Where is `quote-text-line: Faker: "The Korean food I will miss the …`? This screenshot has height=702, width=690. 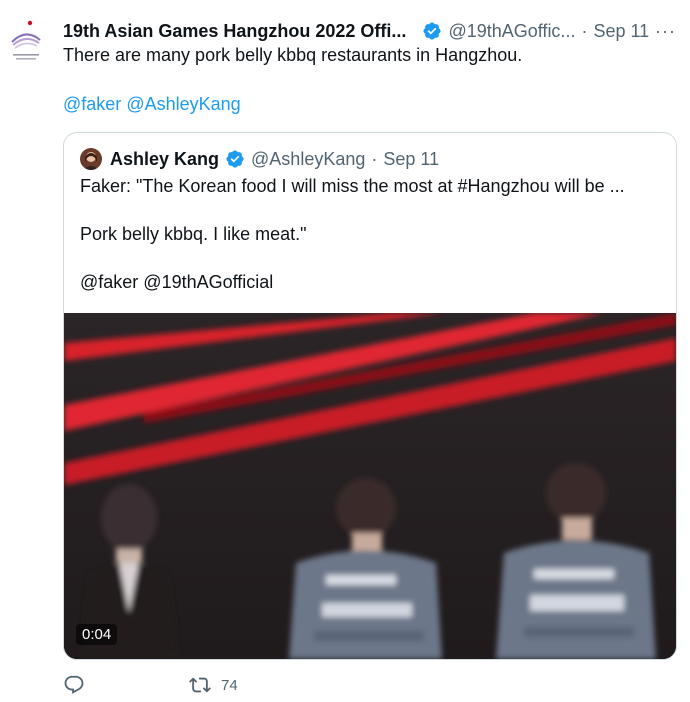
quote-text-line: Faker: "The Korean food I will miss the … is located at coordinates (352, 186).